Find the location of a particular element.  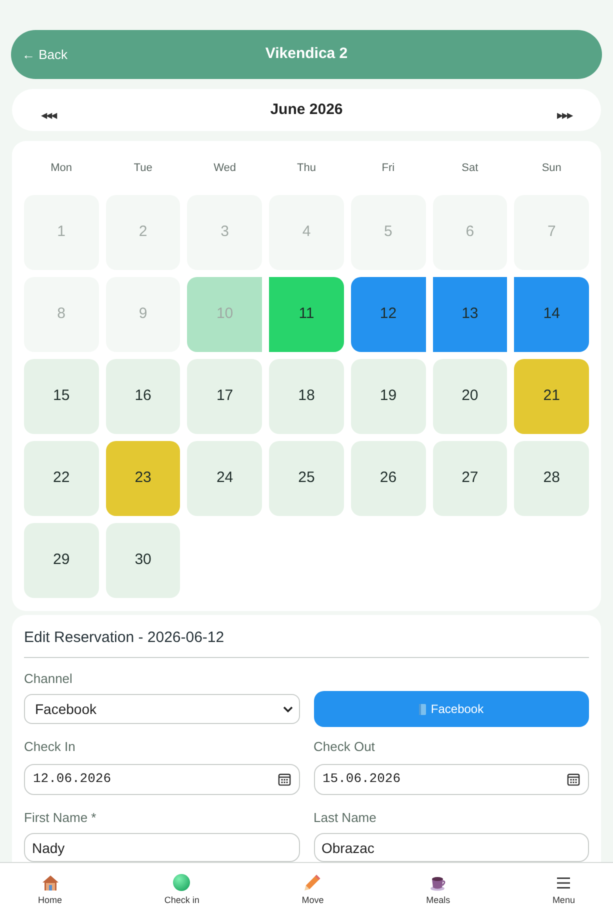

next-month-button: ▶▶▶ is located at coordinates (564, 110).